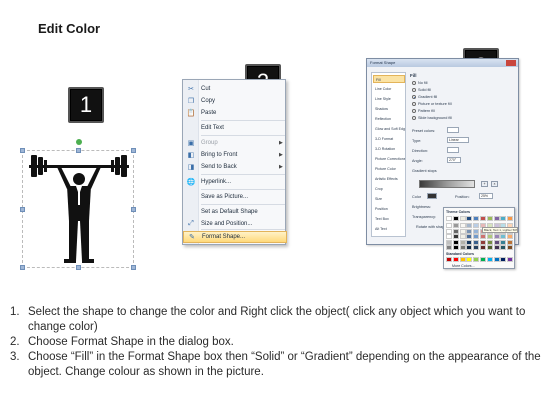 This screenshot has height=420, width=560. I want to click on fill-option-label: No fill, so click(423, 83).